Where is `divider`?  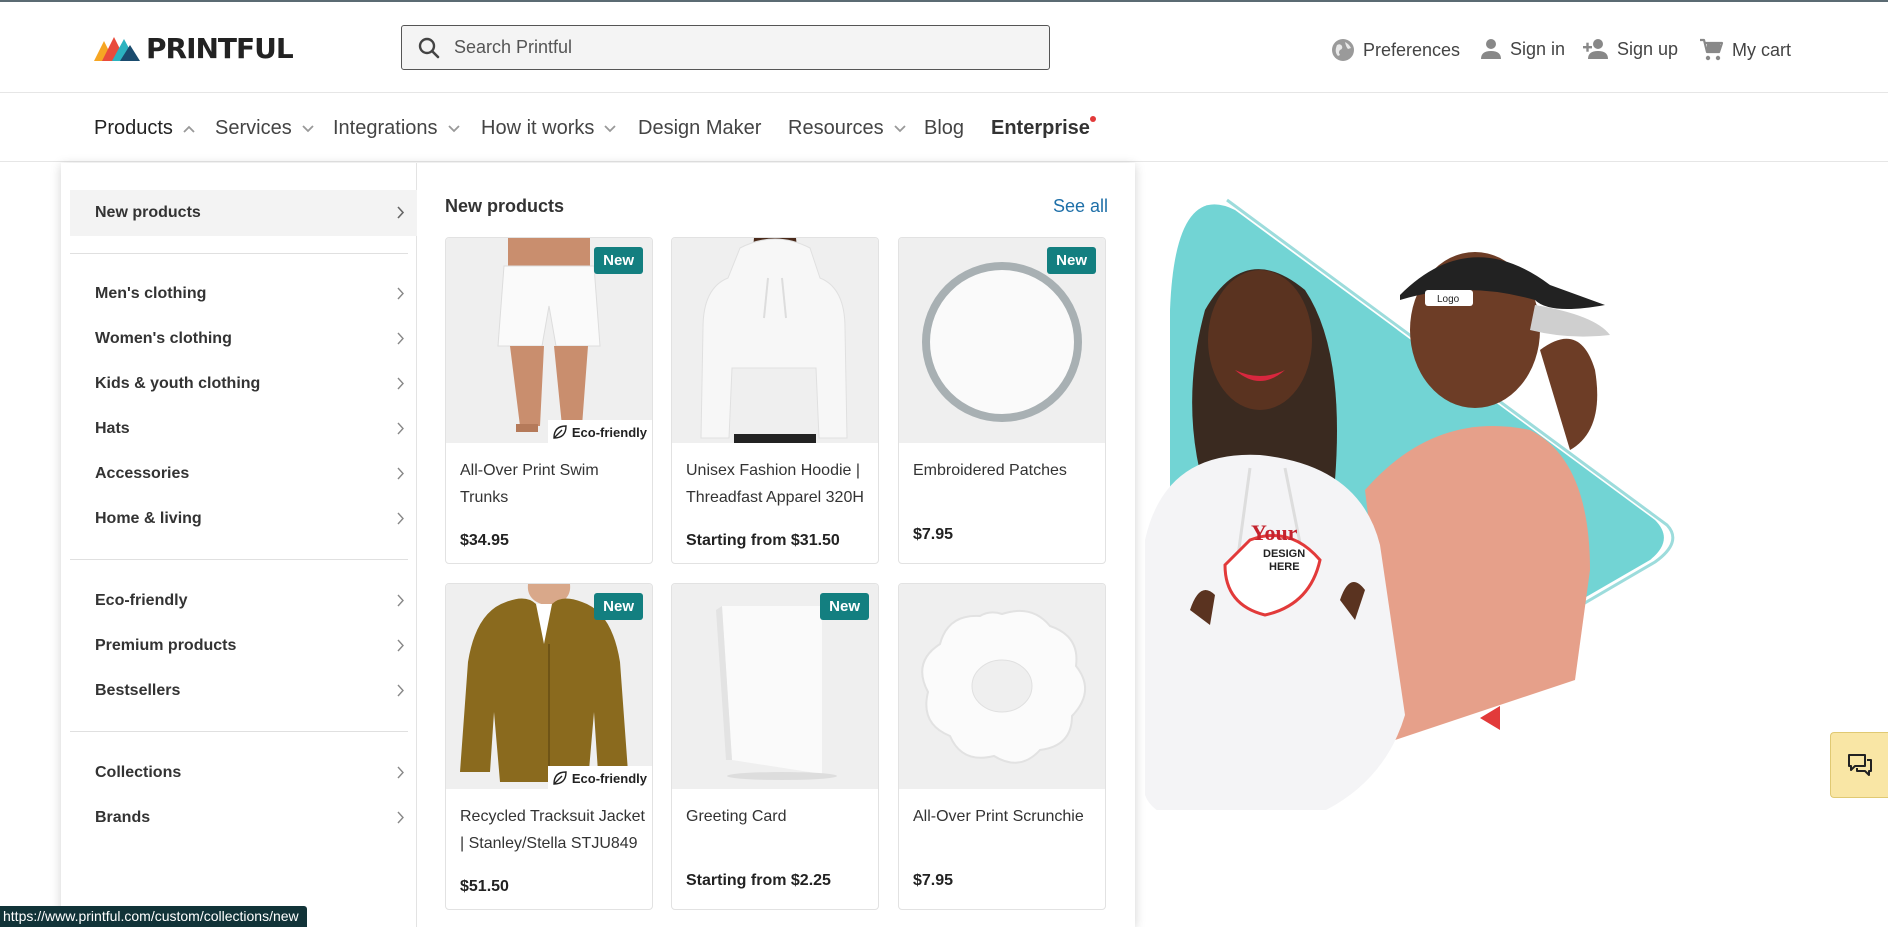
divider is located at coordinates (239, 731).